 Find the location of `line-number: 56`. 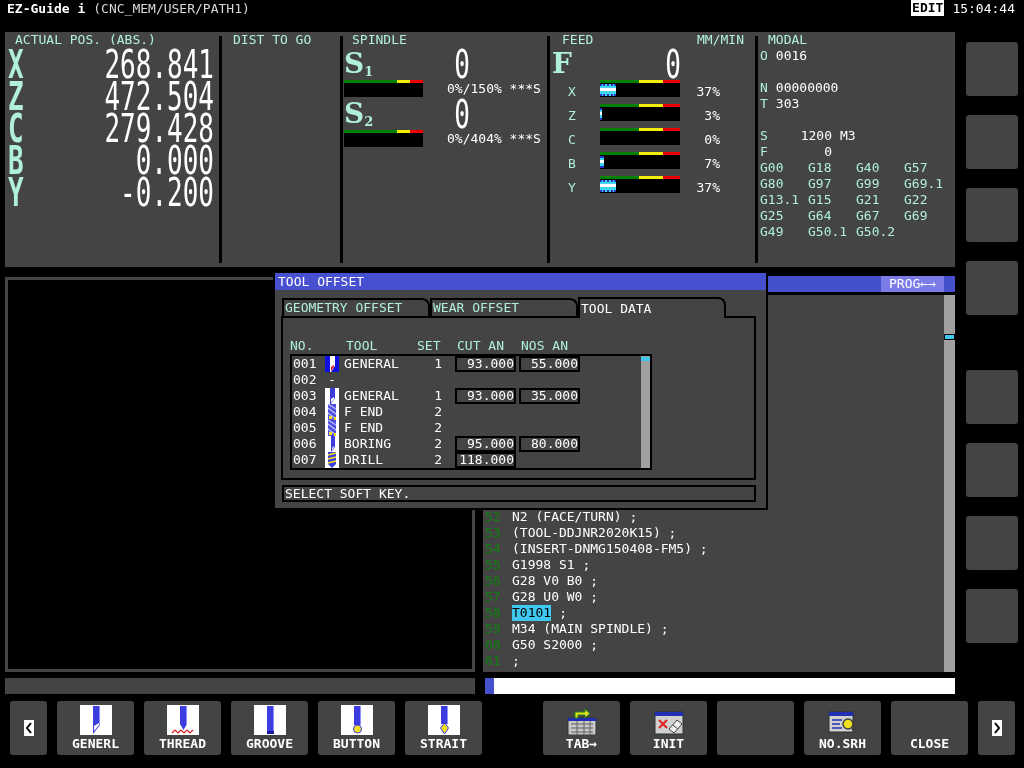

line-number: 56 is located at coordinates (493, 581).